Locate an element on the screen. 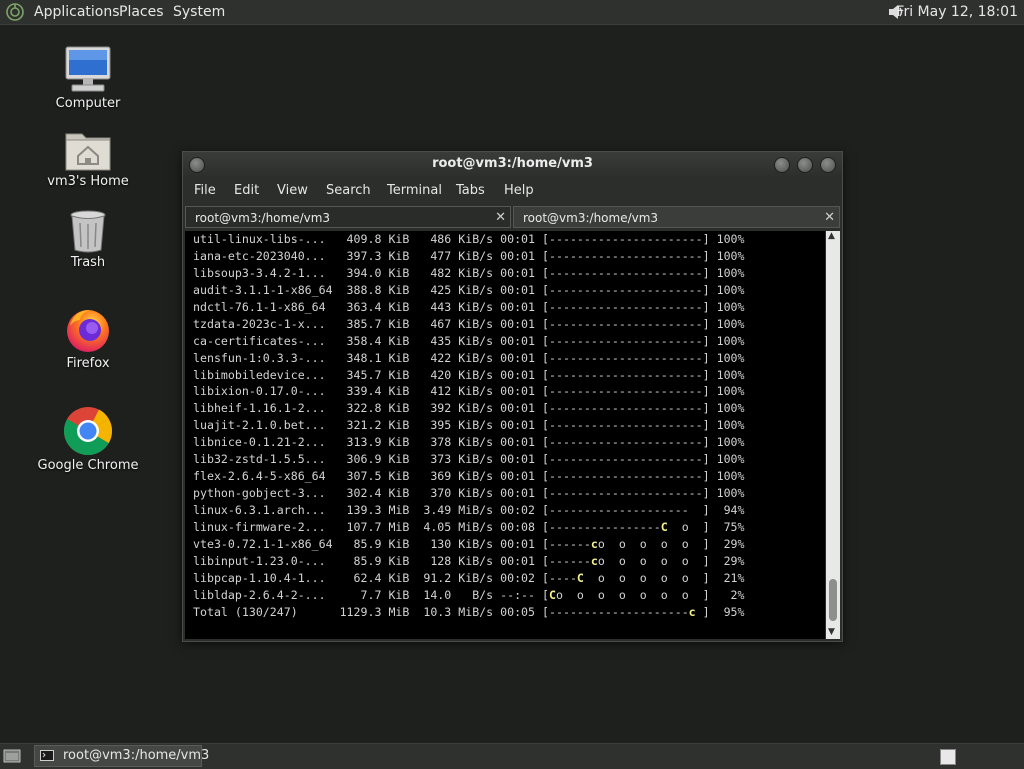 The width and height of the screenshot is (1024, 769). window-menu-icon is located at coordinates (197, 165).